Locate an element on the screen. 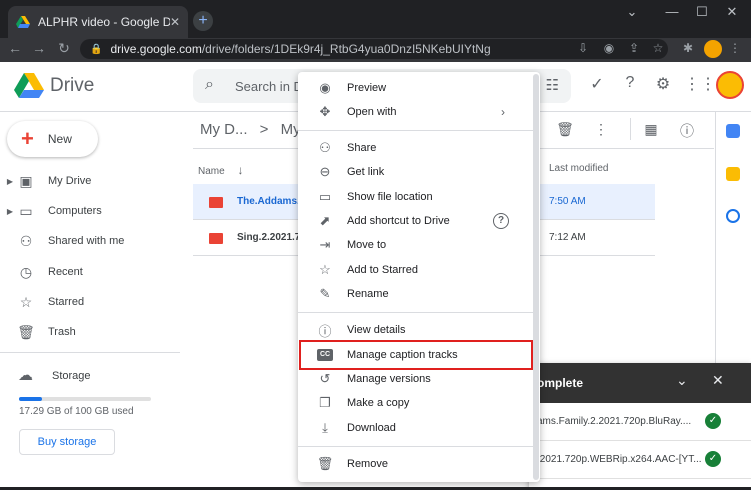  account-avatar is located at coordinates (730, 85).